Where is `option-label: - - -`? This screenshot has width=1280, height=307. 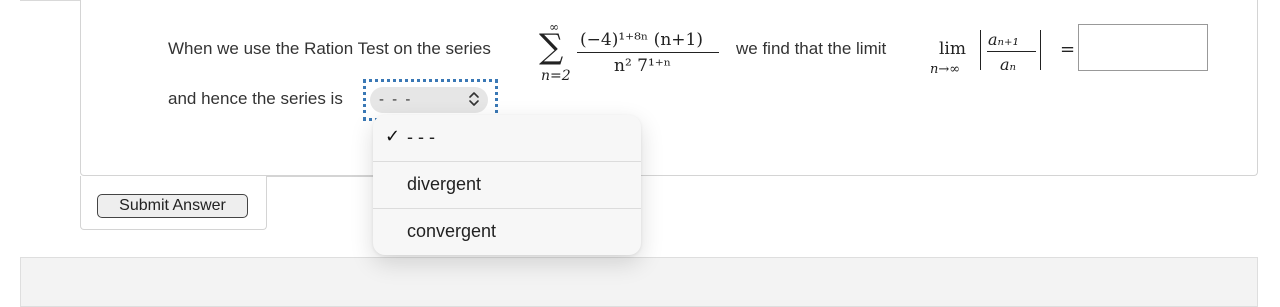
option-label: - - - is located at coordinates (421, 137).